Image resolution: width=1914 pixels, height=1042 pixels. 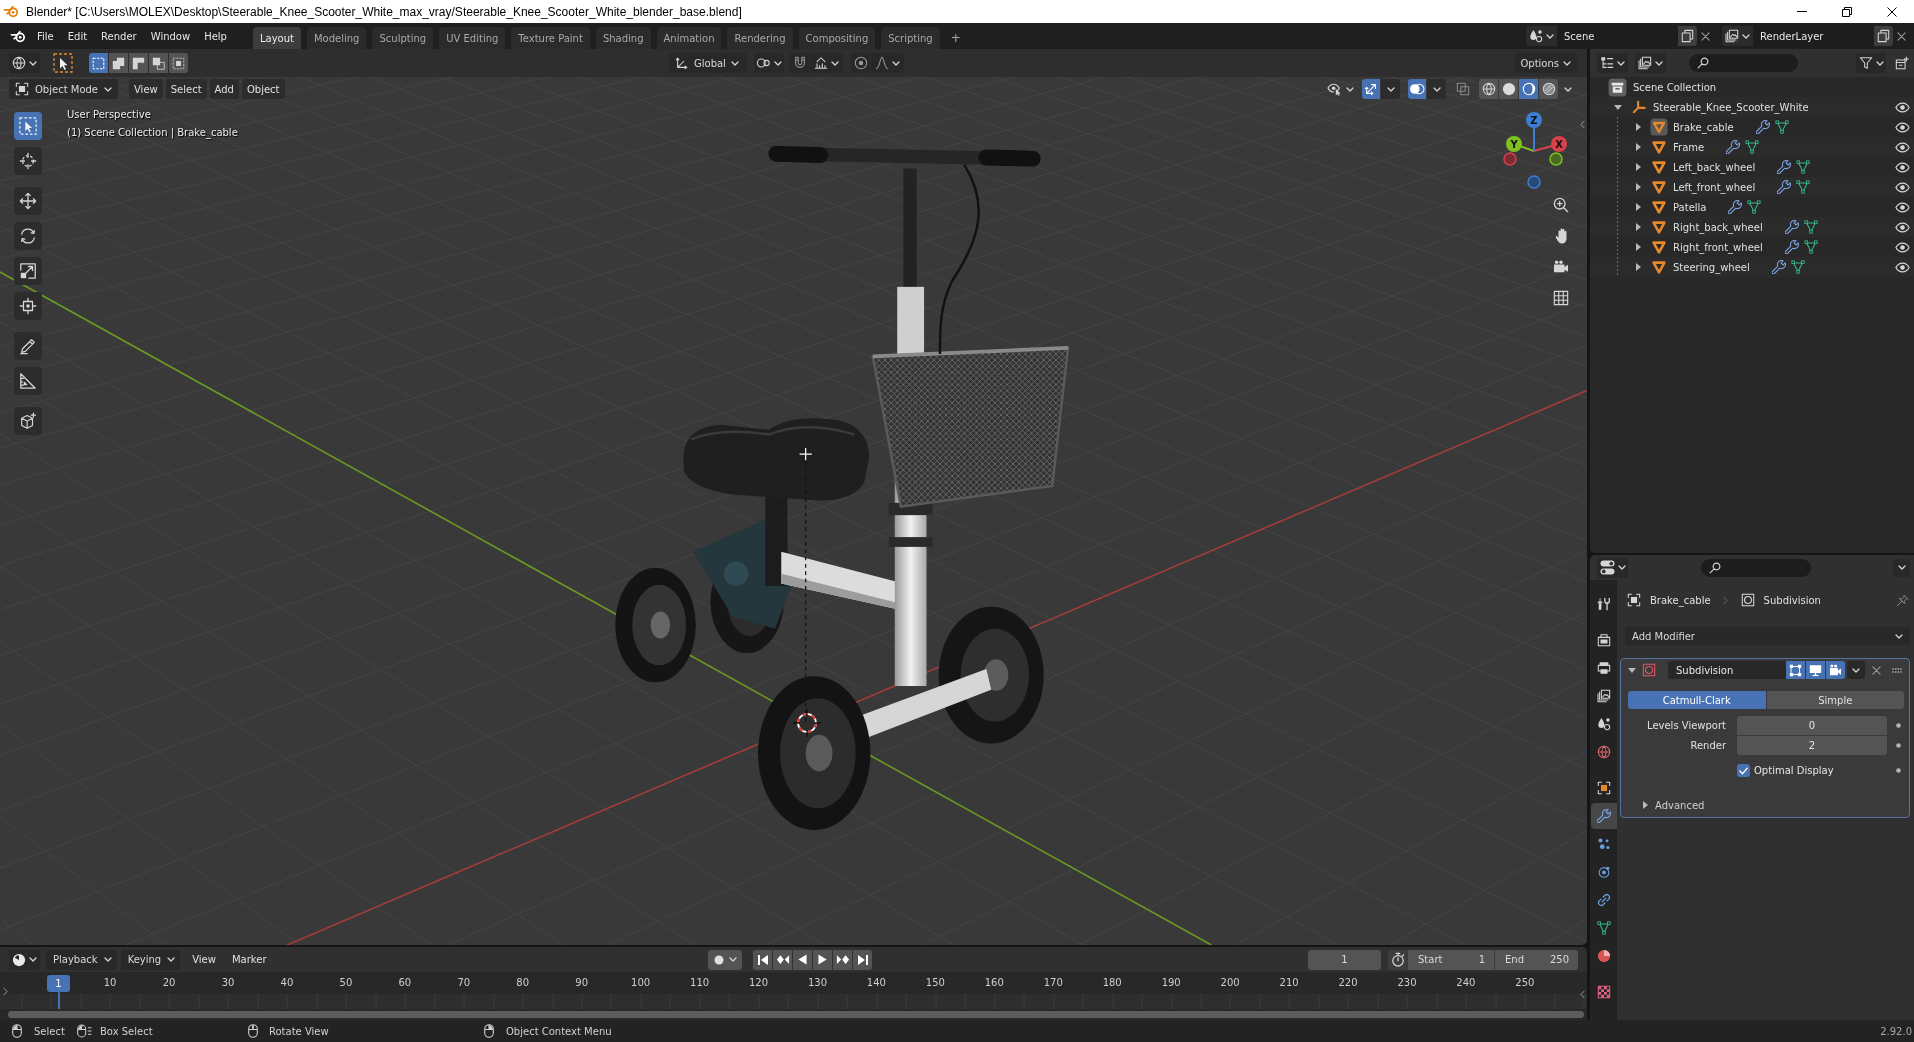 I want to click on workspace-tab: UV Editing, so click(x=472, y=38).